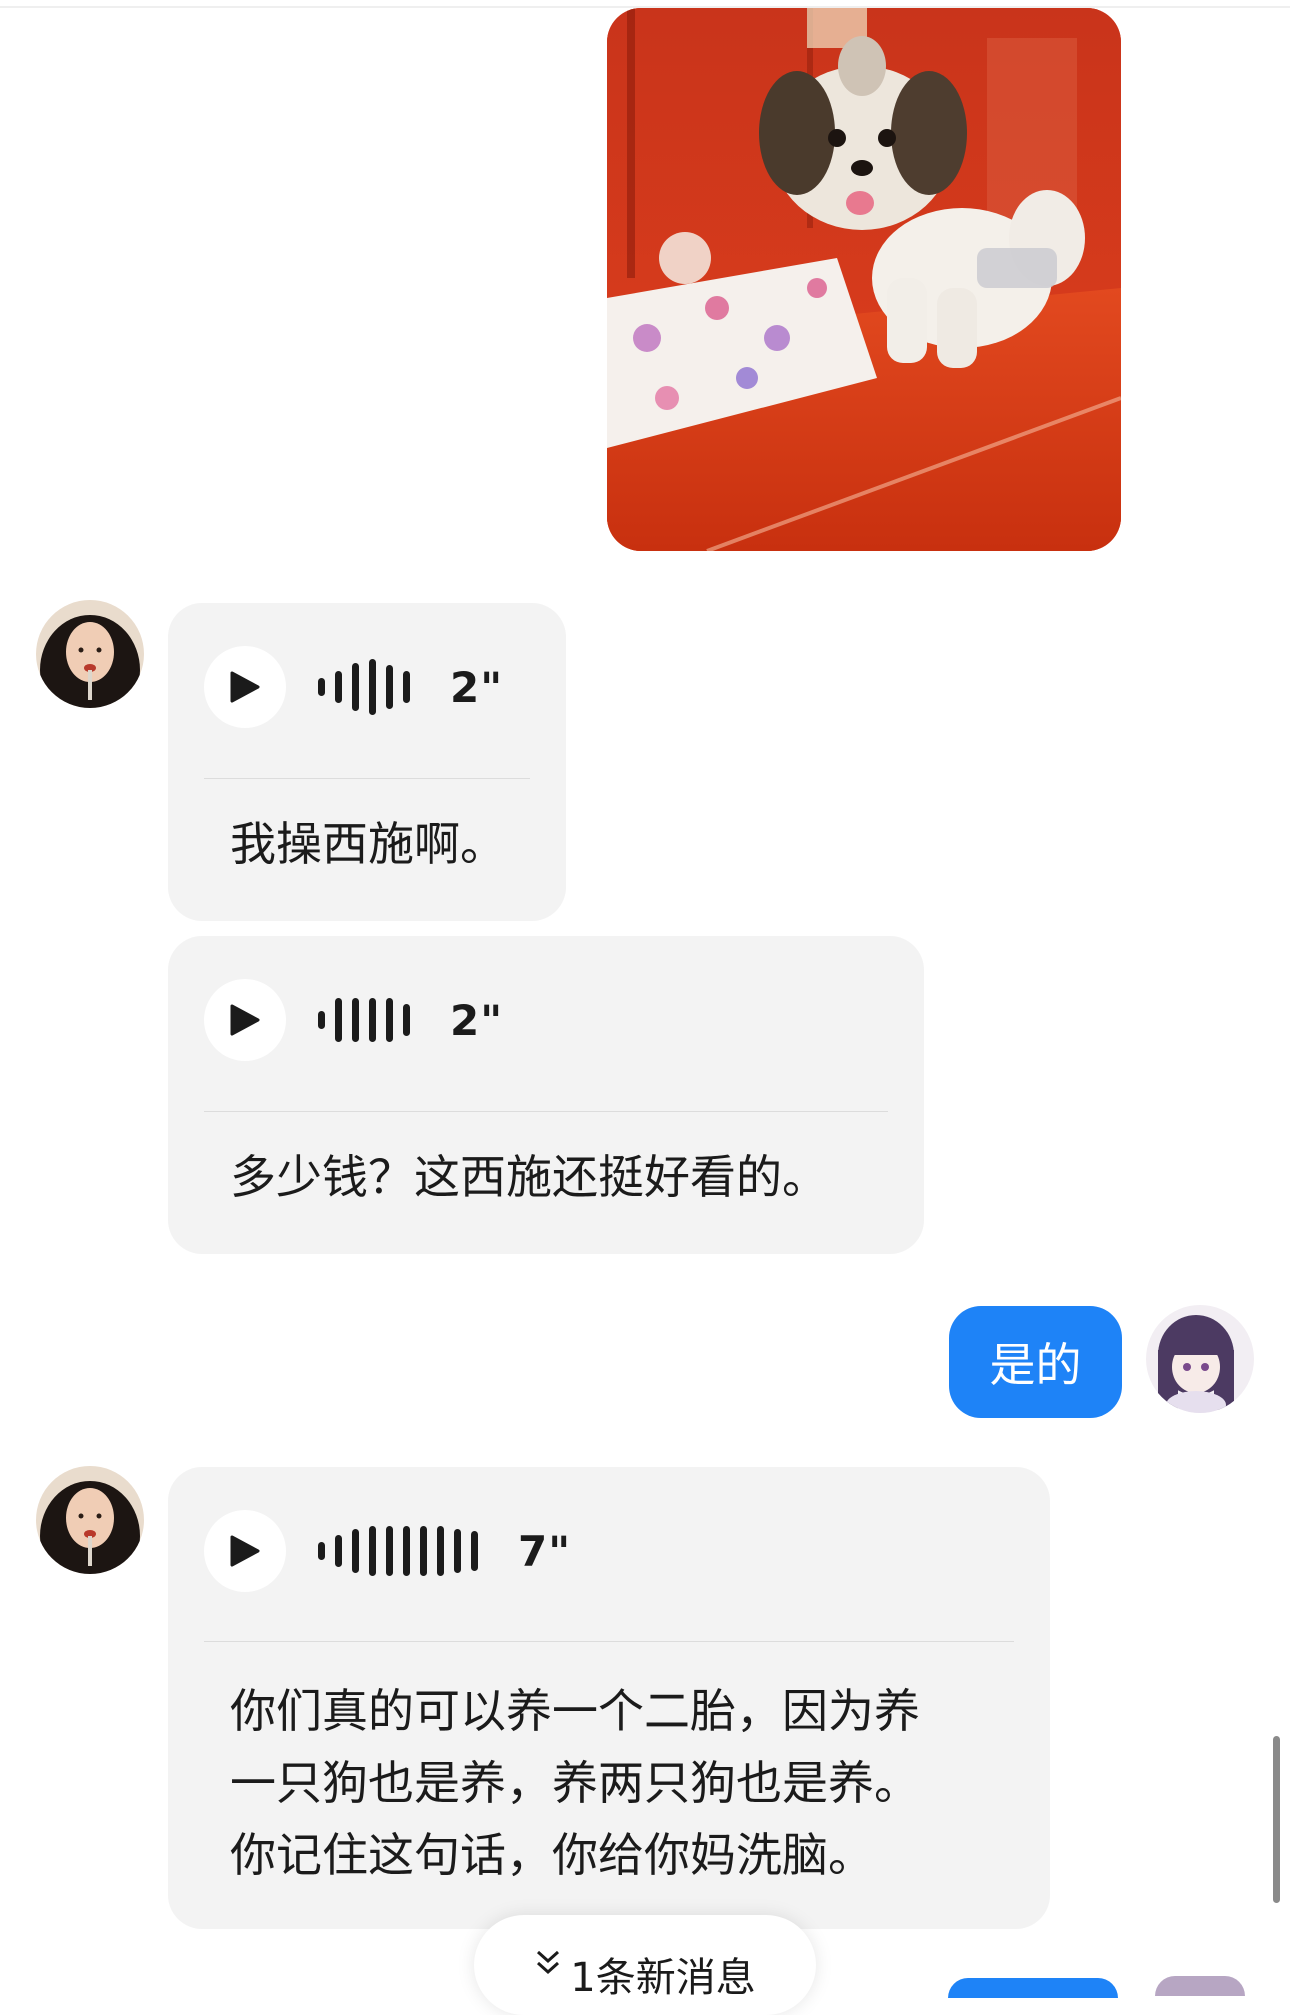  I want to click on scrollbar, so click(1276, 1819).